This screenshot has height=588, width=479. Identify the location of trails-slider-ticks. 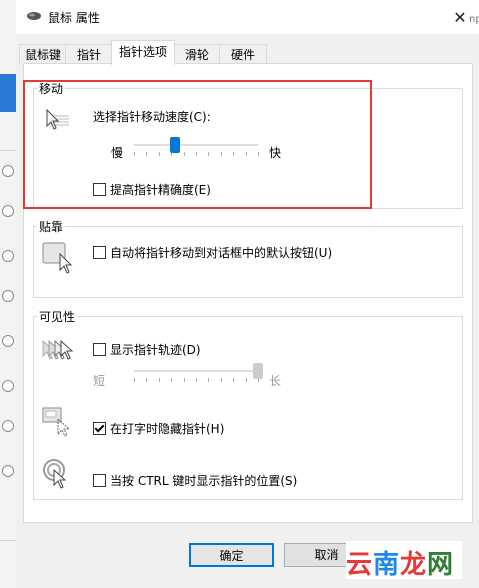
(196, 380).